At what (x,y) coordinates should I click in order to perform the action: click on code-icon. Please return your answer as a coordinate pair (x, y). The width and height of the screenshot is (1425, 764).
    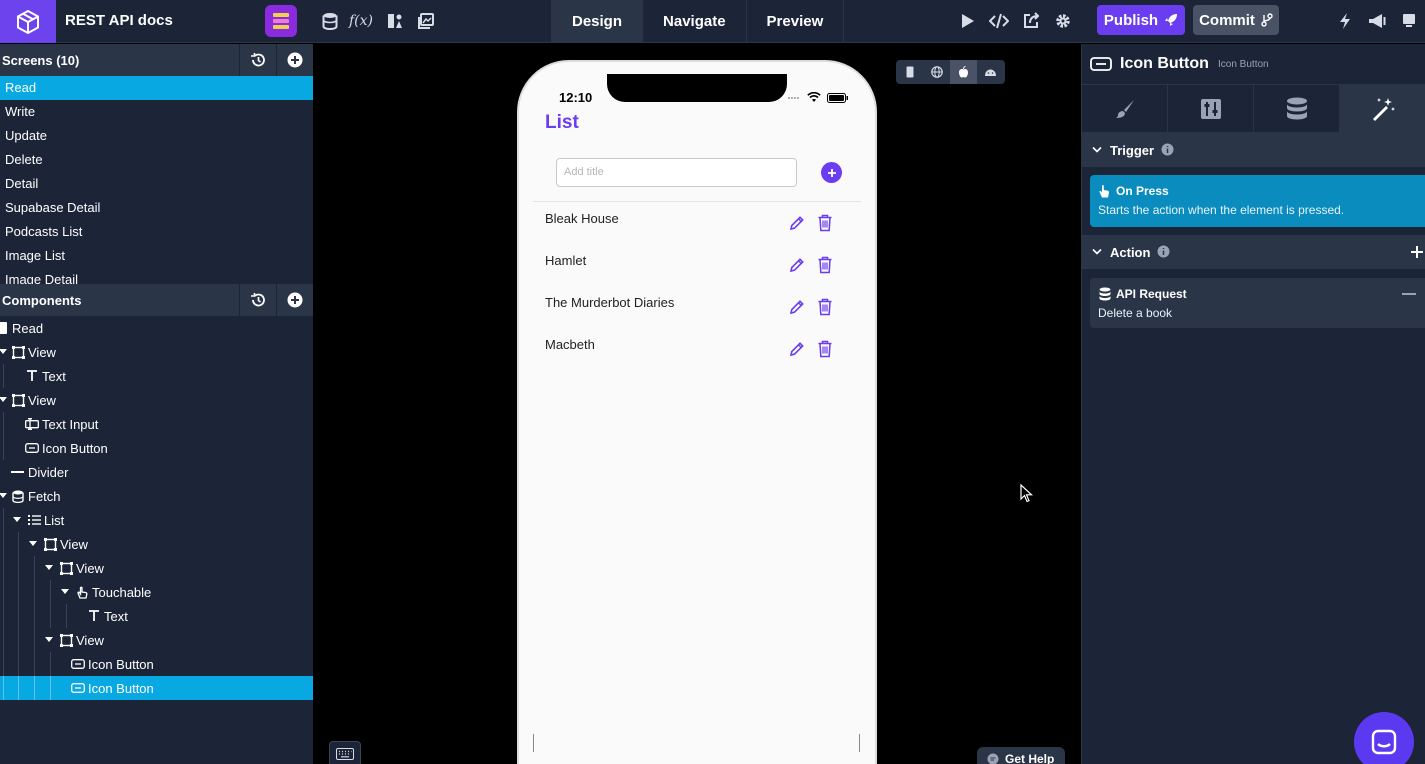
    Looking at the image, I should click on (999, 21).